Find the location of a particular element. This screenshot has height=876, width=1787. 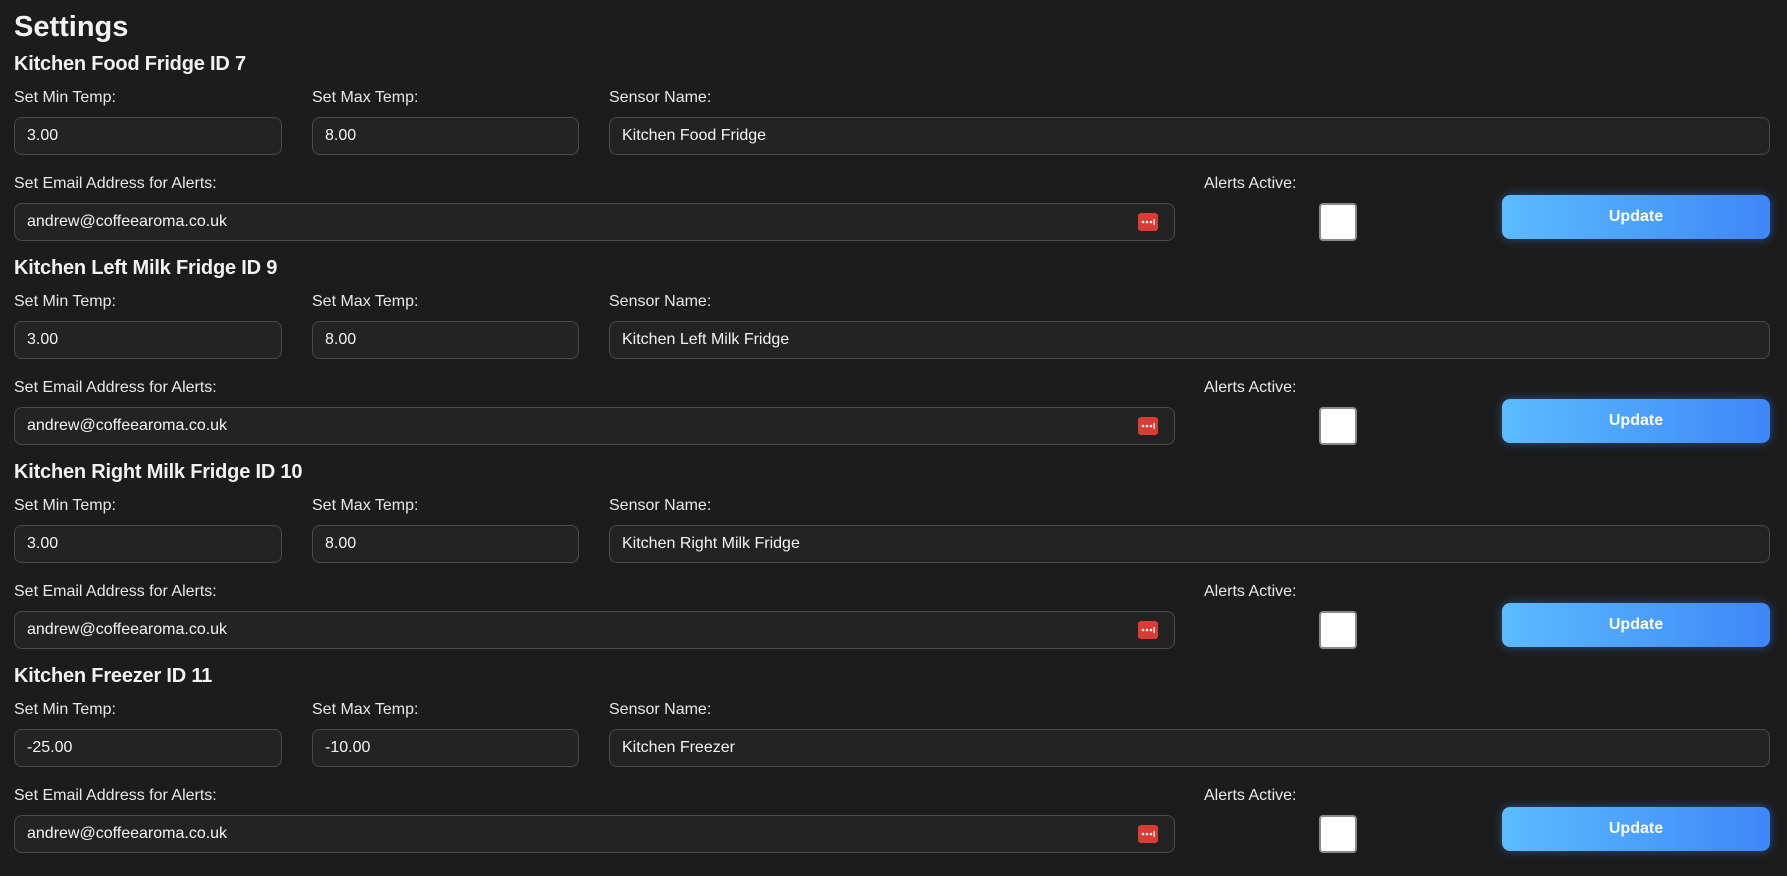

page-title: Settings is located at coordinates (71, 27).